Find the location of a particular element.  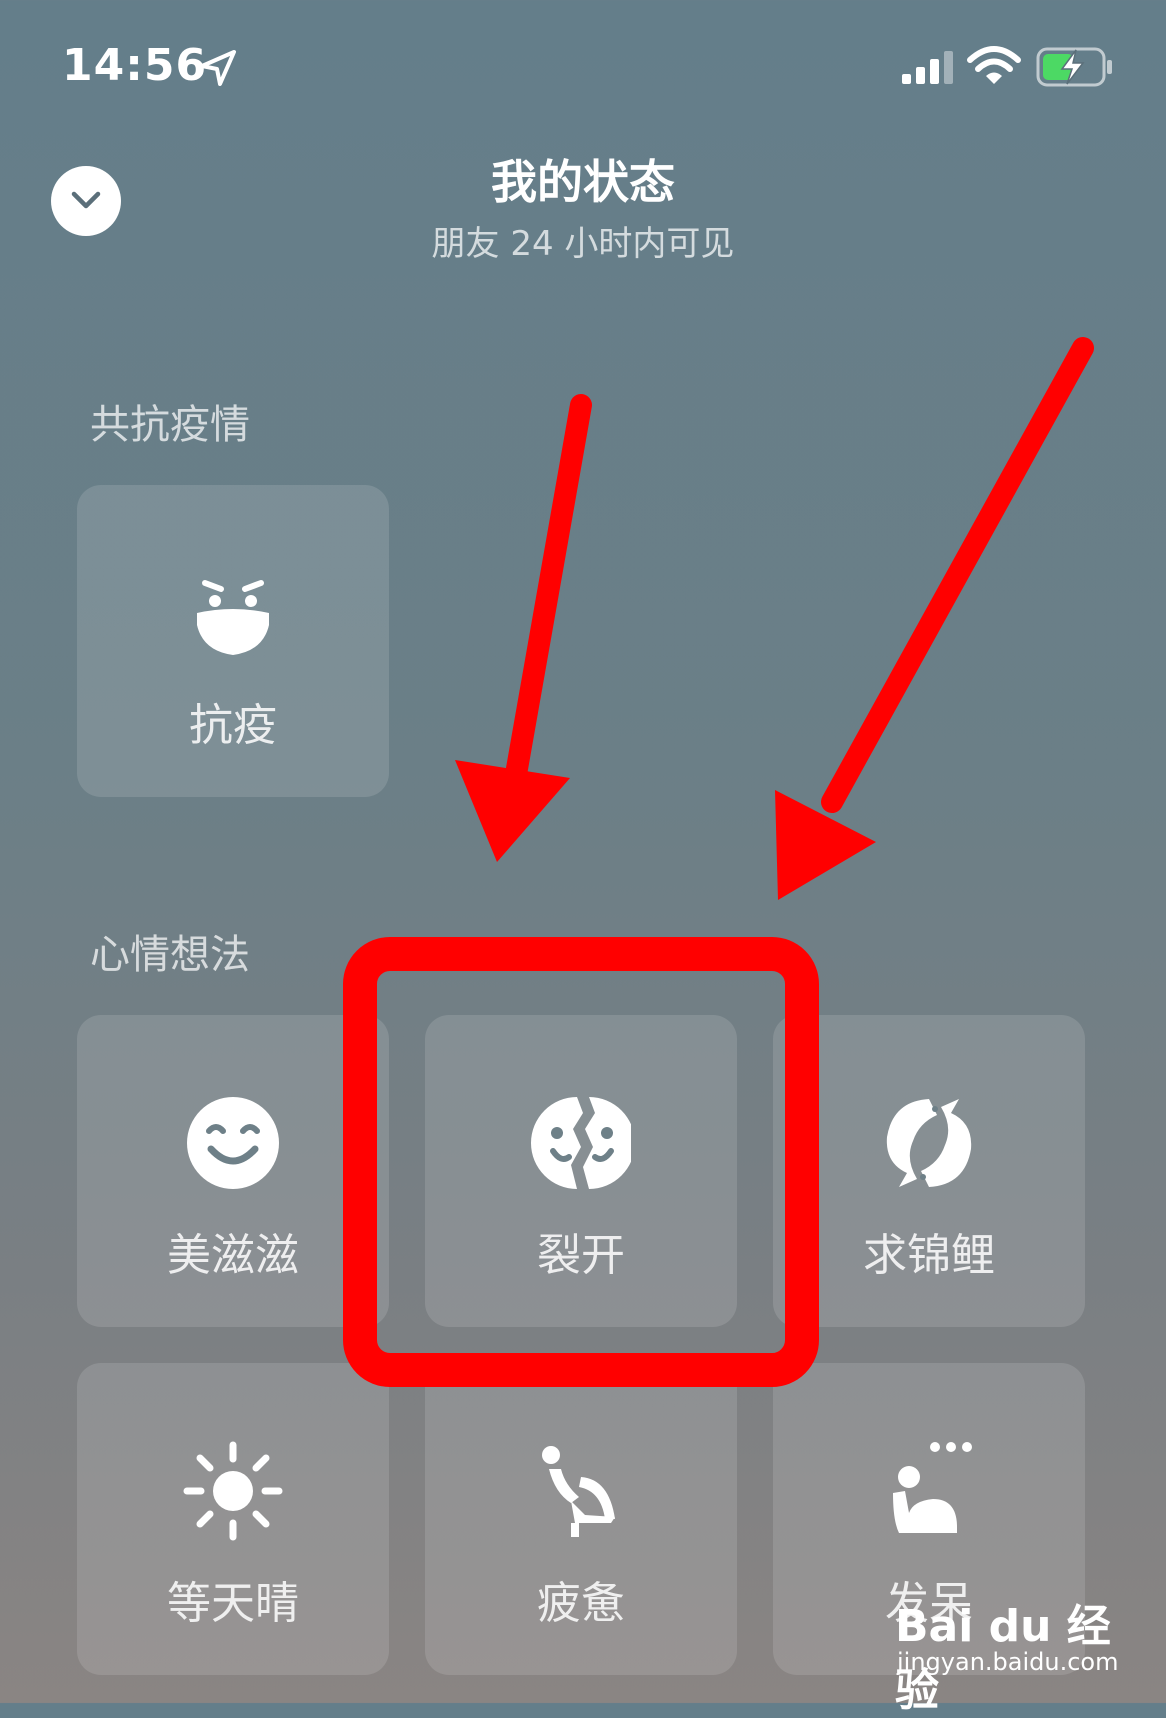

status-time: 14:56 is located at coordinates (135, 65).